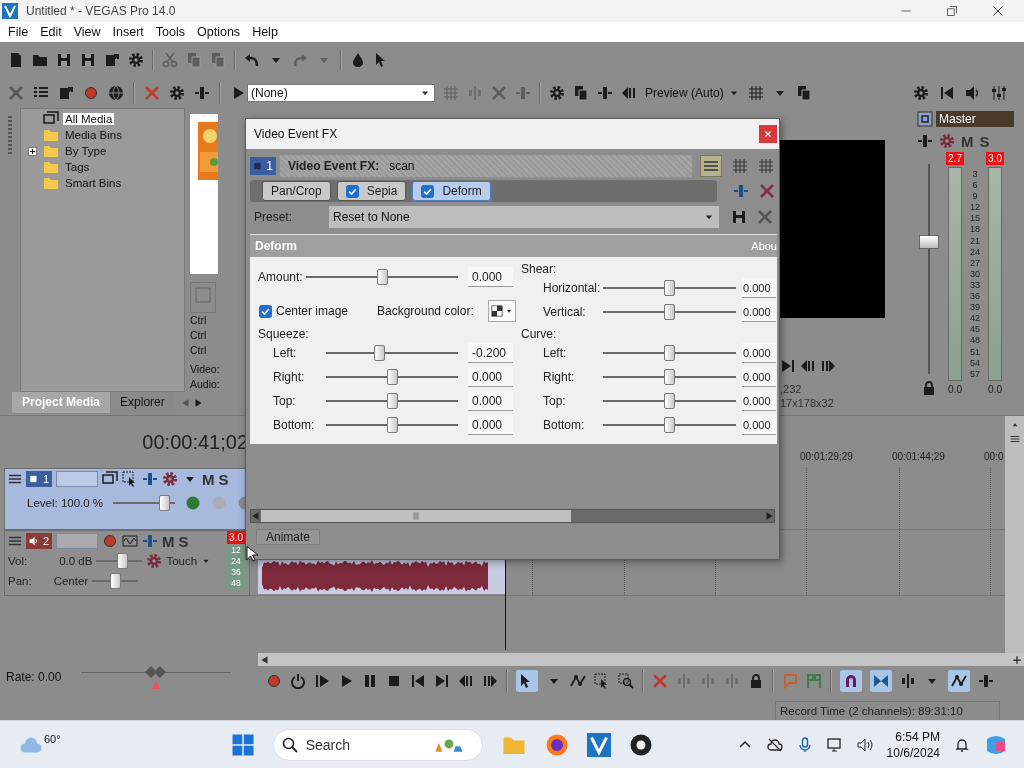 Image resolution: width=1024 pixels, height=768 pixels. What do you see at coordinates (39, 541) in the screenshot?
I see `track-number: 2` at bounding box center [39, 541].